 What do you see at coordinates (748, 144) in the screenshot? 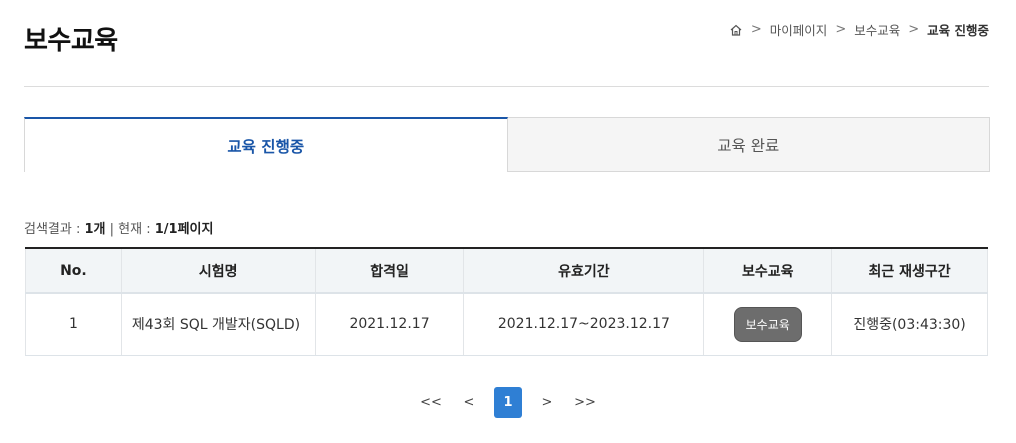
I see `tab-completed: 교육 완료` at bounding box center [748, 144].